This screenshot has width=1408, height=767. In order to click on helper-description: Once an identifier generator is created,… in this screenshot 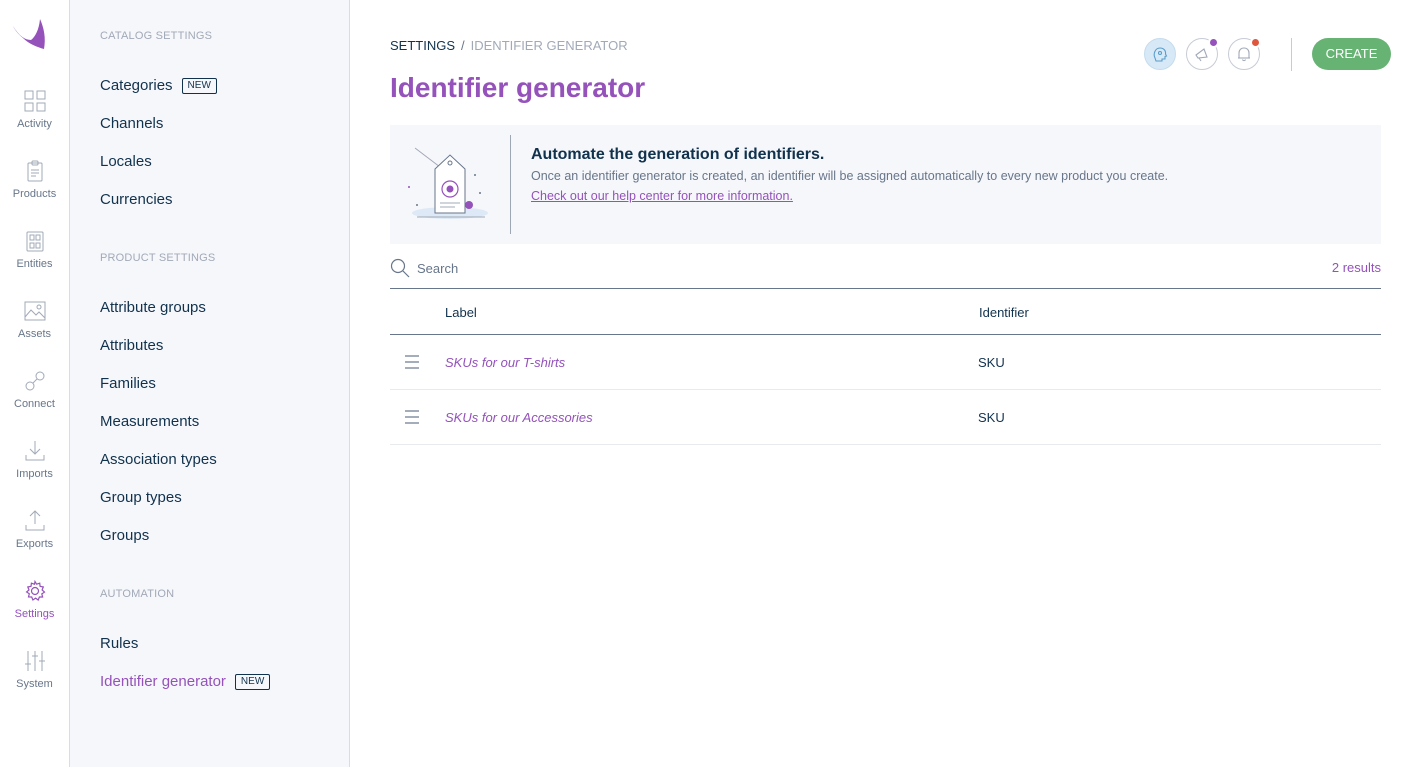, I will do `click(850, 176)`.